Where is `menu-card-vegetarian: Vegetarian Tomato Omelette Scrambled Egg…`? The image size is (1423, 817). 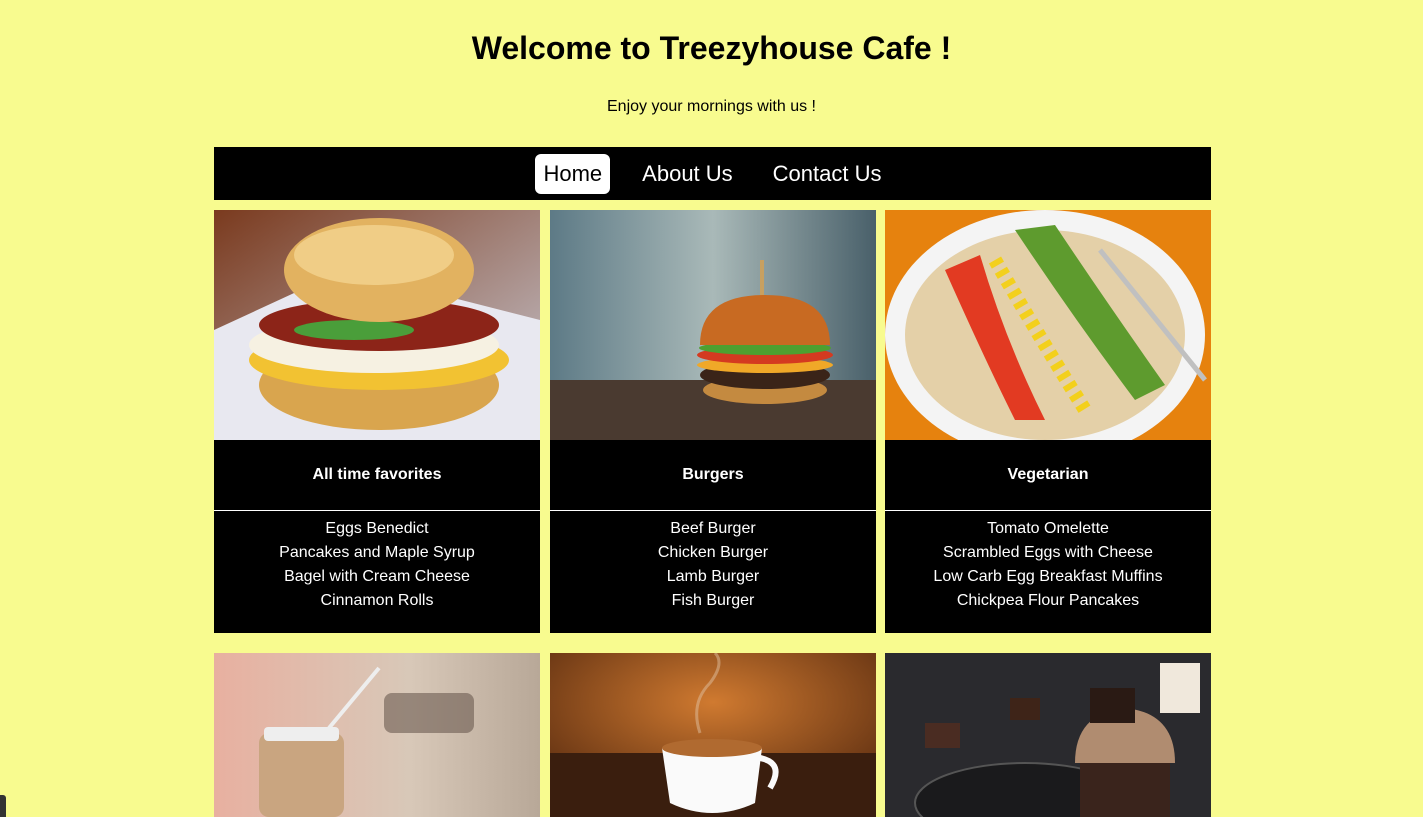 menu-card-vegetarian: Vegetarian Tomato Omelette Scrambled Egg… is located at coordinates (1048, 421).